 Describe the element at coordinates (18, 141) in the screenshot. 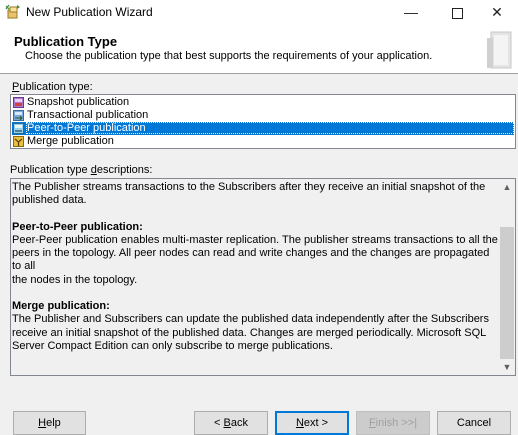

I see `merge-publication-icon` at that location.